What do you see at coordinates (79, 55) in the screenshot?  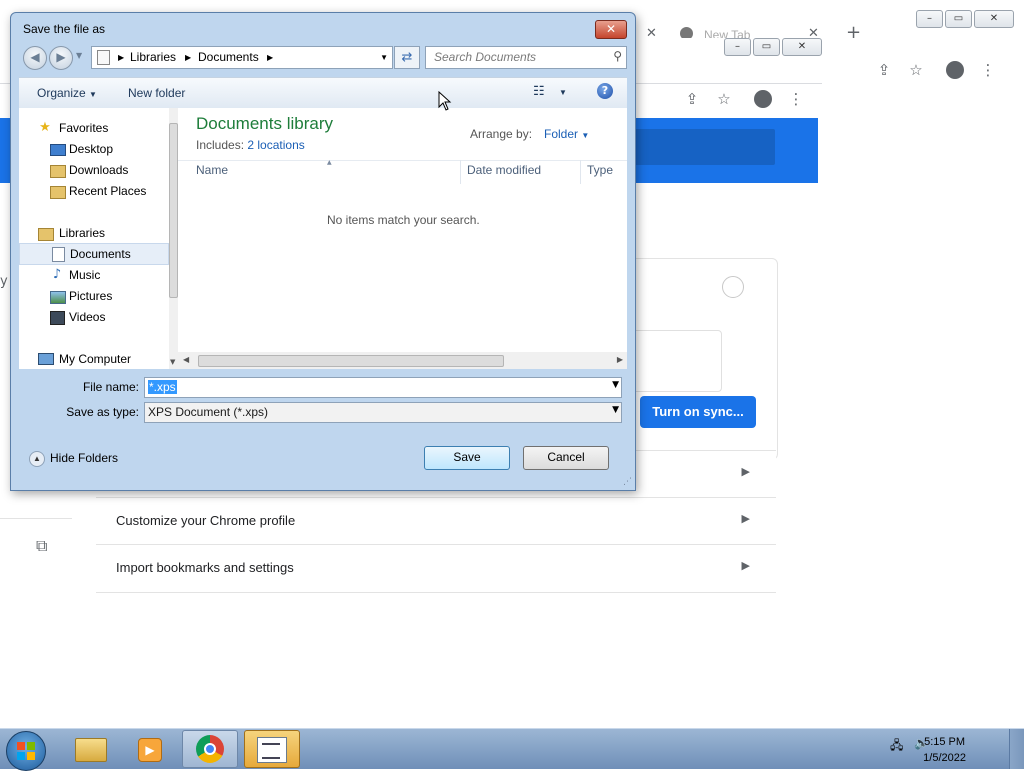 I see `recent-locations-dropdown-icon: ▼` at bounding box center [79, 55].